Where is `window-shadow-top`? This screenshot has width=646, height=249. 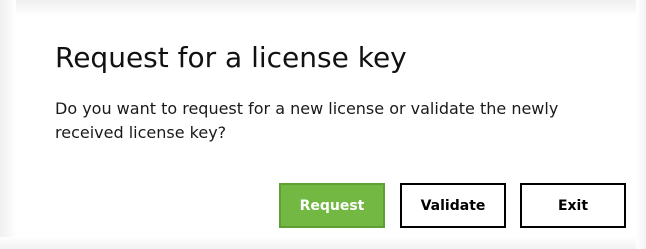 window-shadow-top is located at coordinates (323, 8).